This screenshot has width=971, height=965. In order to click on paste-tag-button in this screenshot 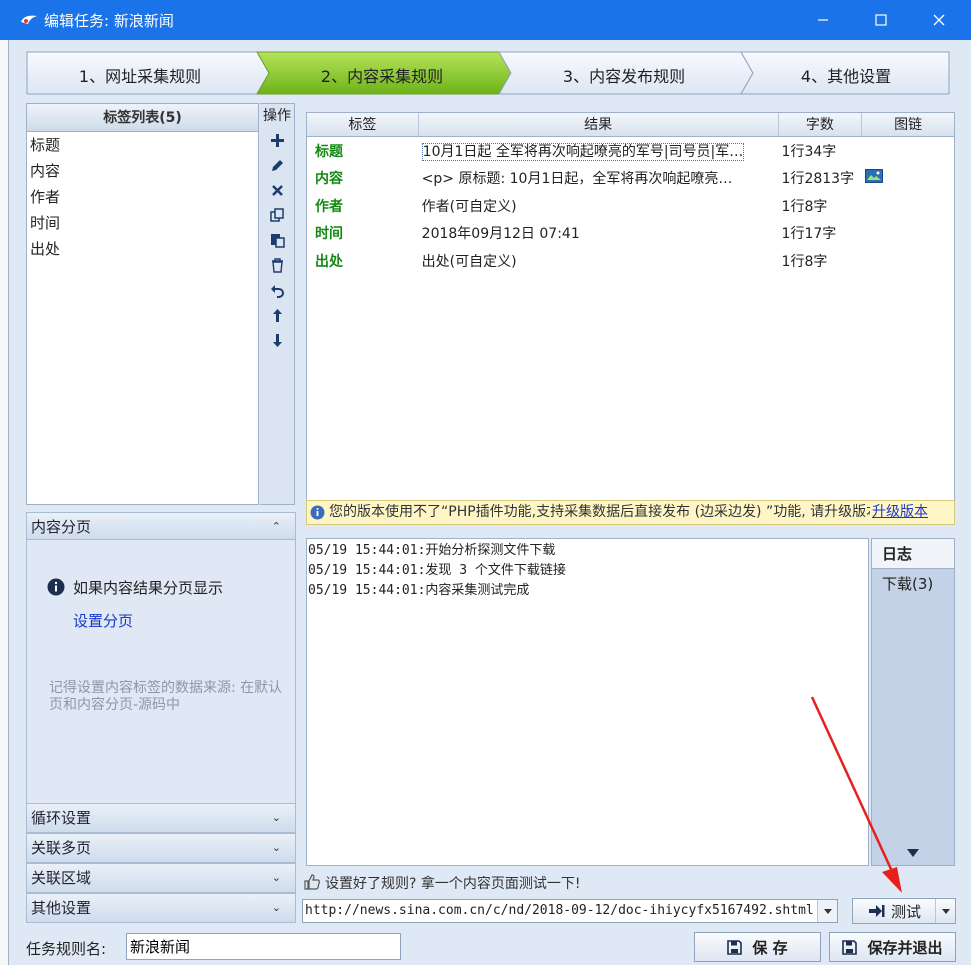, I will do `click(277, 240)`.